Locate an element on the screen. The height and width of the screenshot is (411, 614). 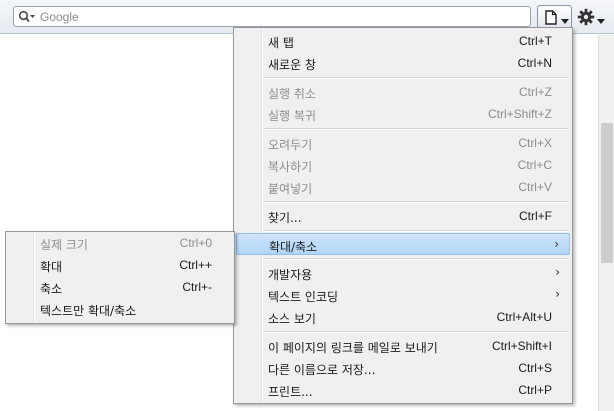
menu-item-redo: 실행 복귀 Ctrl+Shift+Z is located at coordinates (403, 114).